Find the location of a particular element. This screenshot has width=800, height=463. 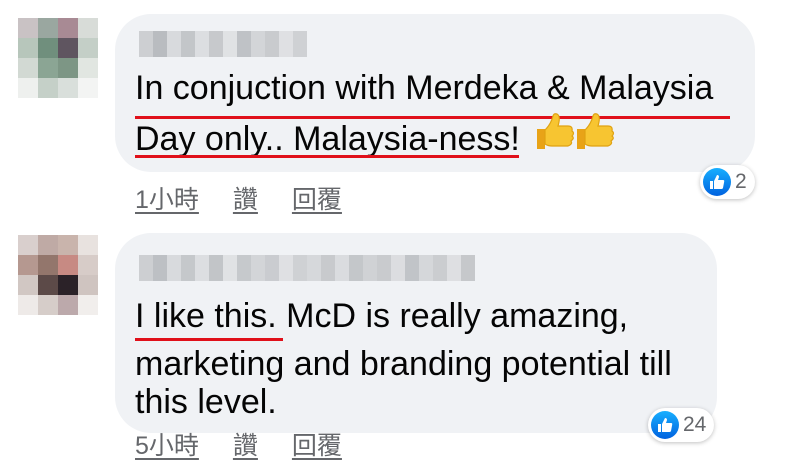

comment-text-line-2-text: Day only.. Malaysia-ness! is located at coordinates (327, 139).